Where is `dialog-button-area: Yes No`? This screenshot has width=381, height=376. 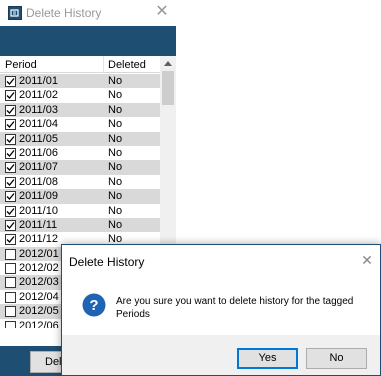 dialog-button-area: Yes No is located at coordinates (221, 355).